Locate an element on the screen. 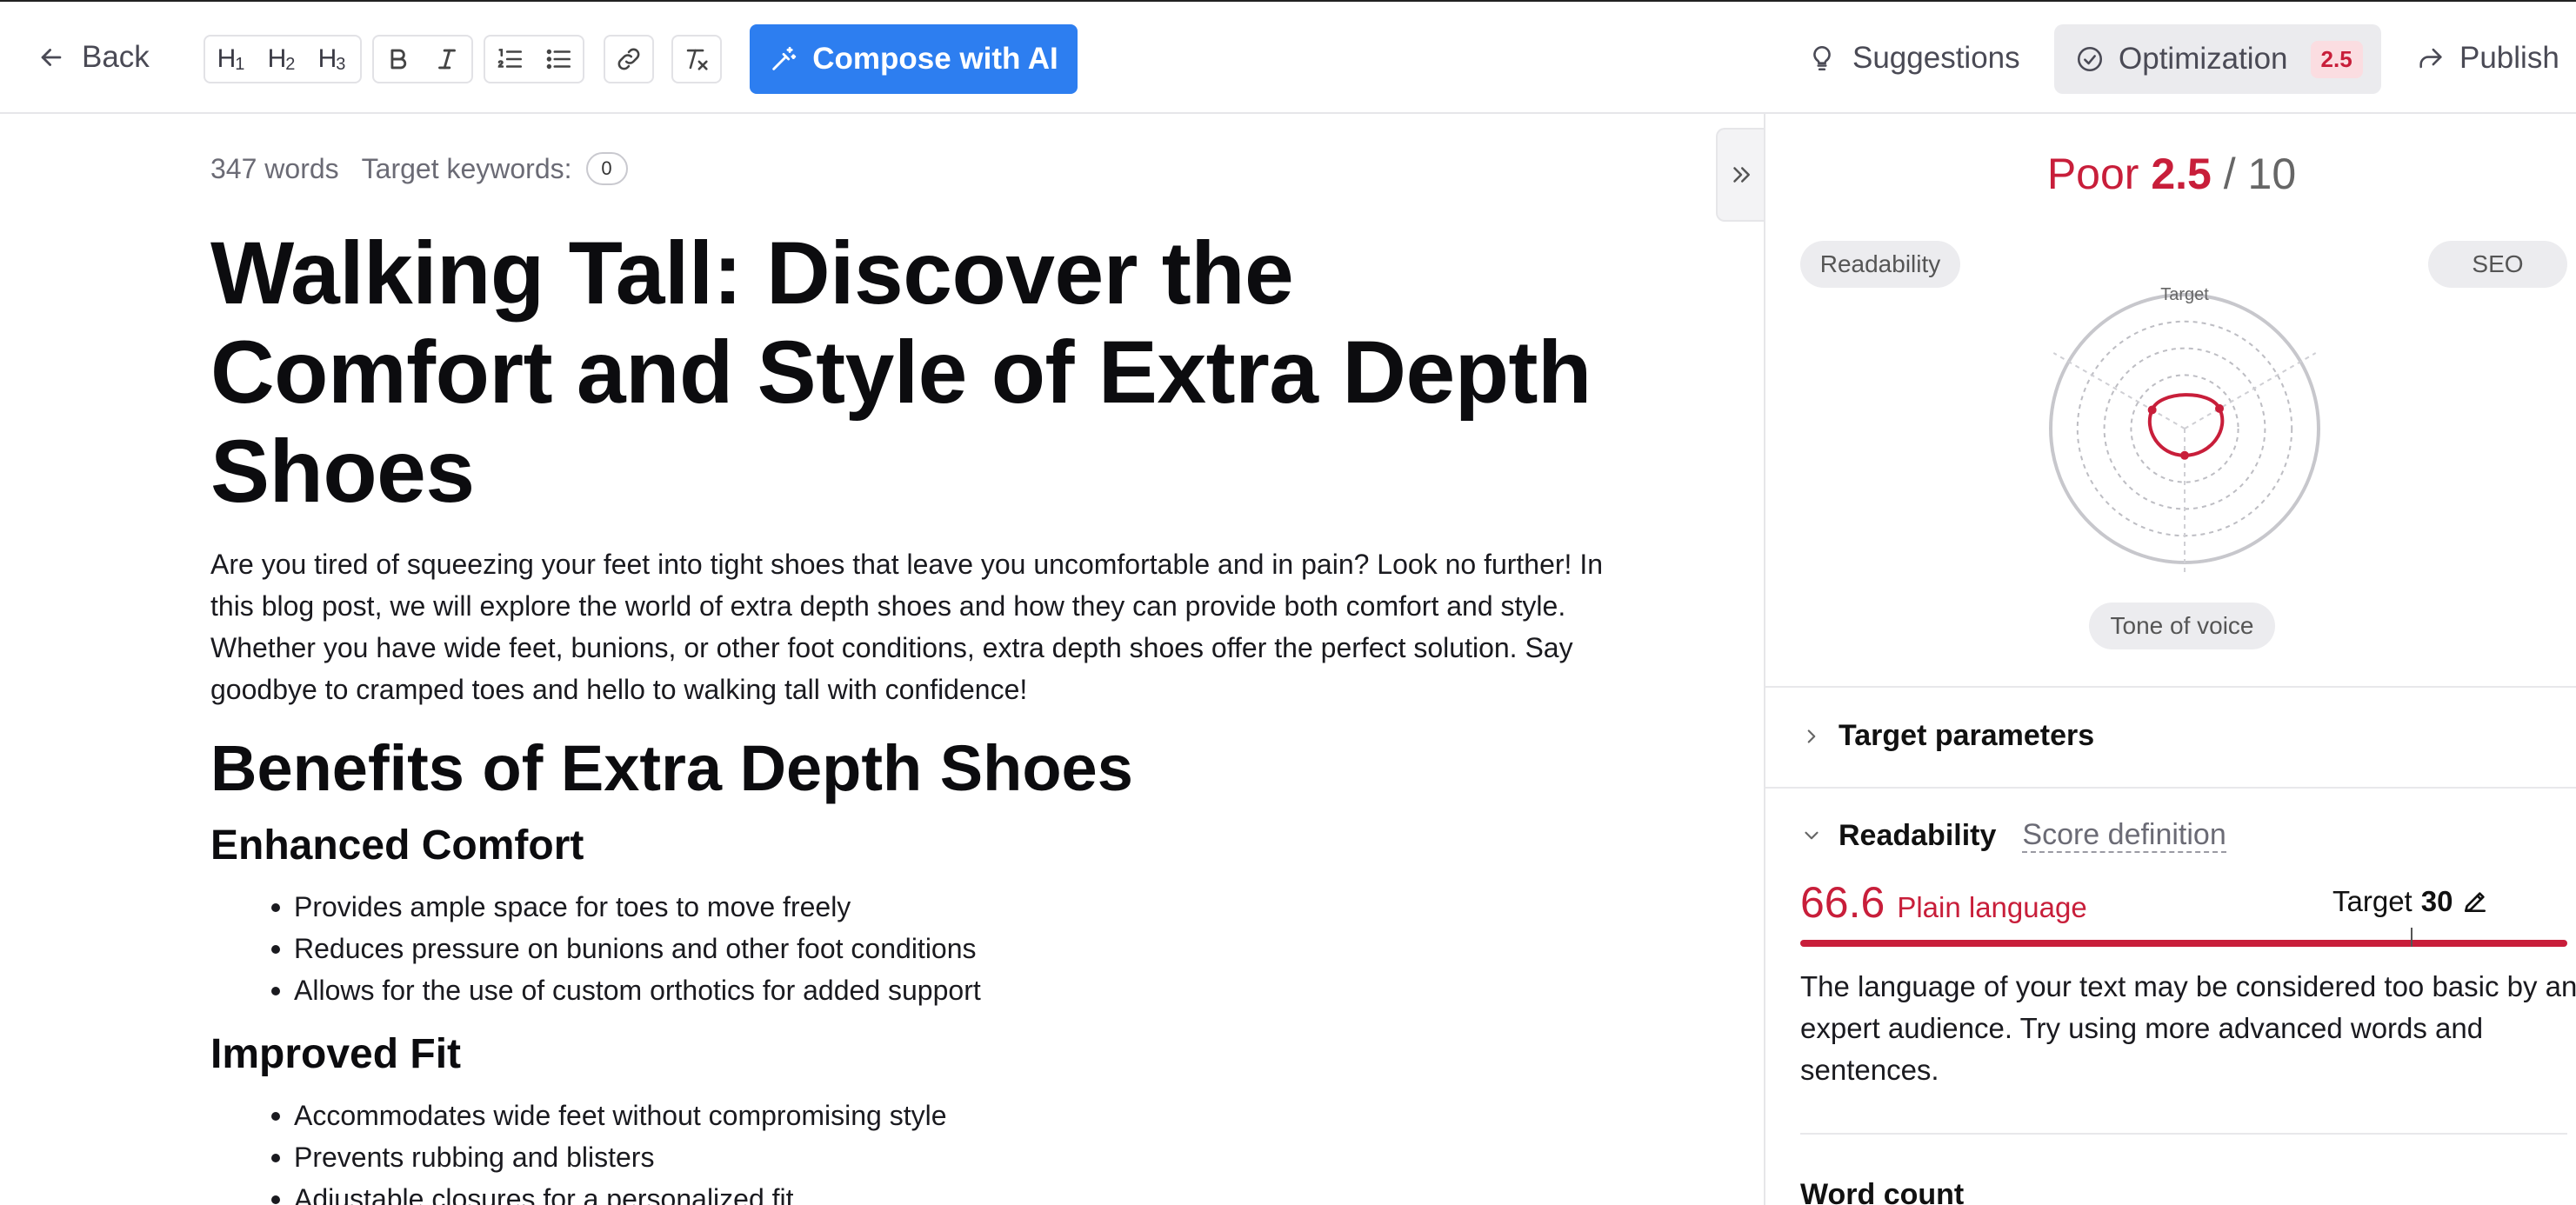  list-group is located at coordinates (534, 59).